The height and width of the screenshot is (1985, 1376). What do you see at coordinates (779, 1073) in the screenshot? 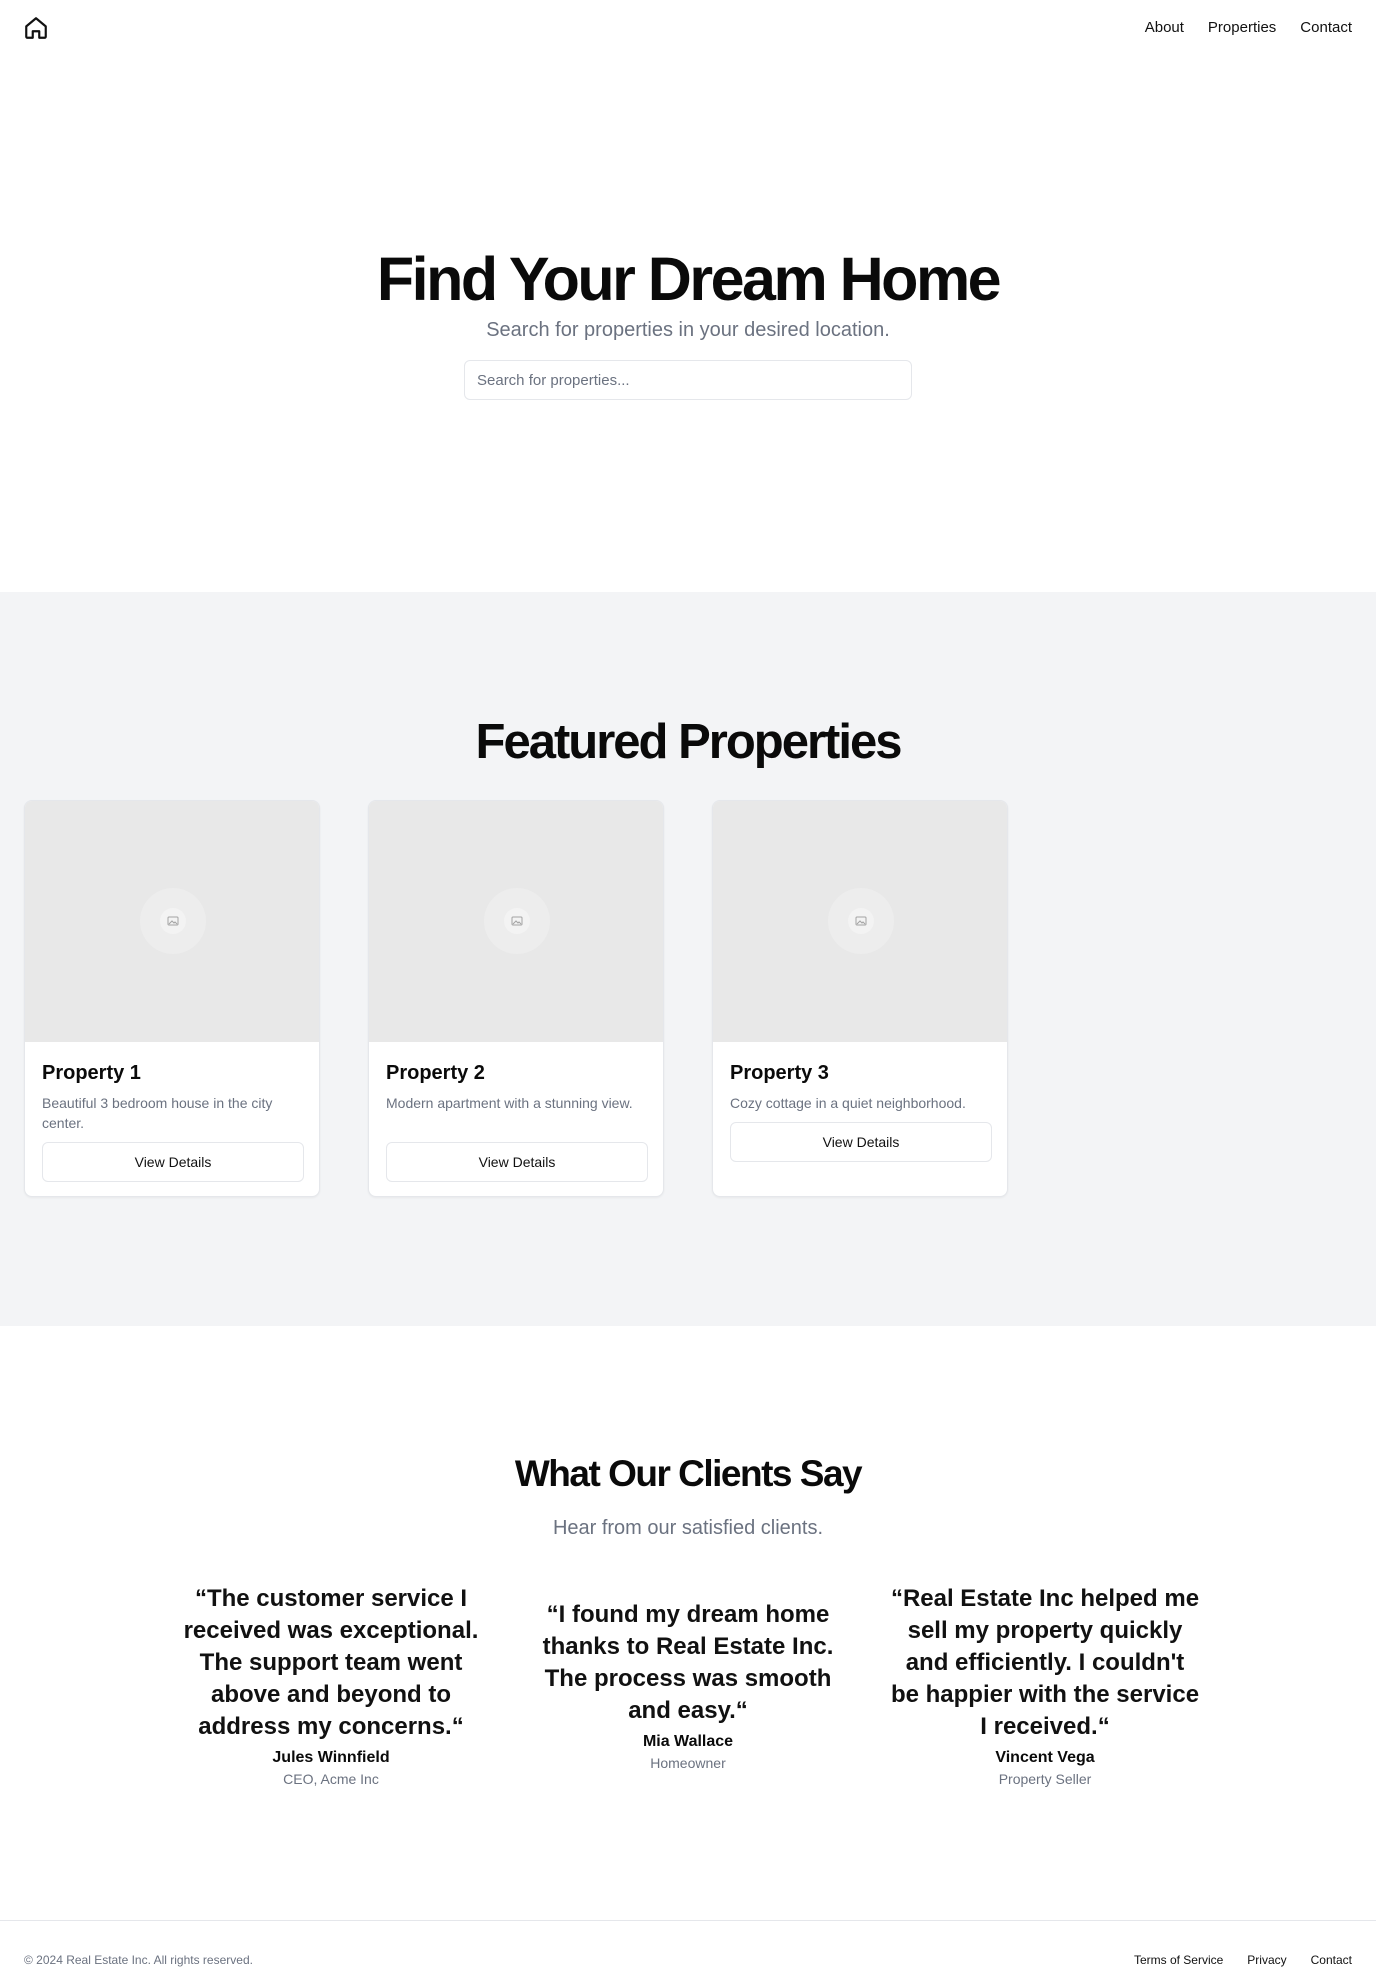
I see `property-title: Property 3` at bounding box center [779, 1073].